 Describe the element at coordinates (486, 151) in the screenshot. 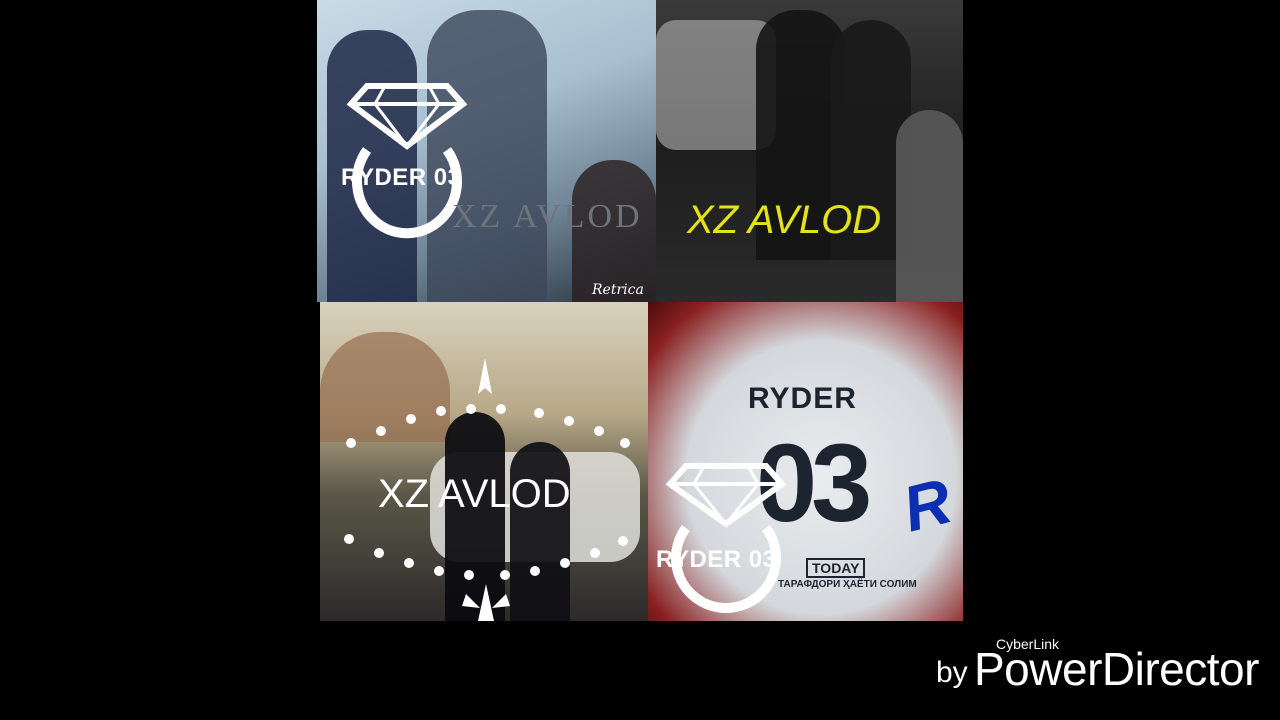

I see `photo-tile-1: RYDER 03 XZ AVLOD Retrica` at that location.